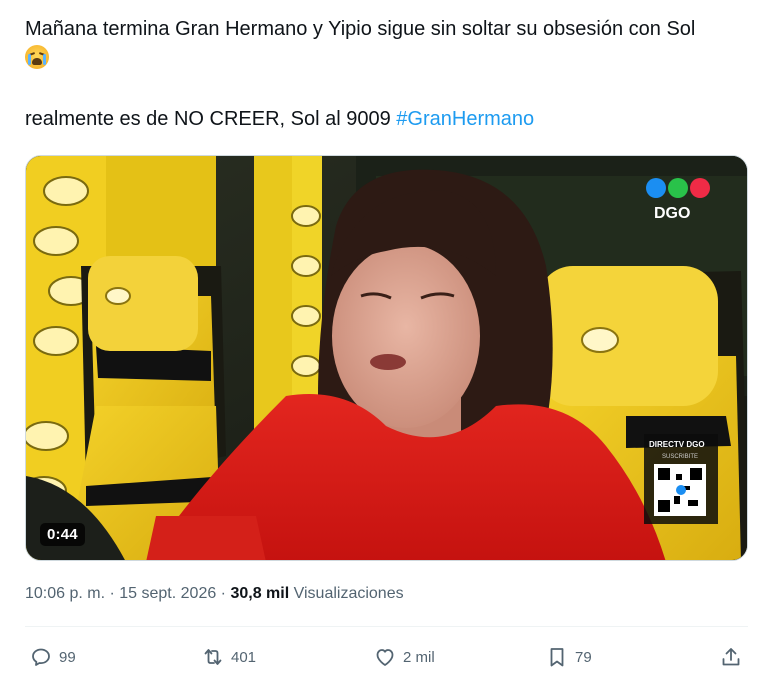  Describe the element at coordinates (386, 626) in the screenshot. I see `divider` at that location.